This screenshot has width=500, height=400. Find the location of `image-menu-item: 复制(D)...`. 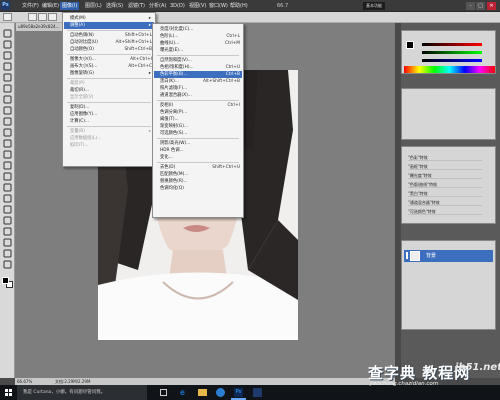

image-menu-item: 复制(D)... is located at coordinates (109, 107).